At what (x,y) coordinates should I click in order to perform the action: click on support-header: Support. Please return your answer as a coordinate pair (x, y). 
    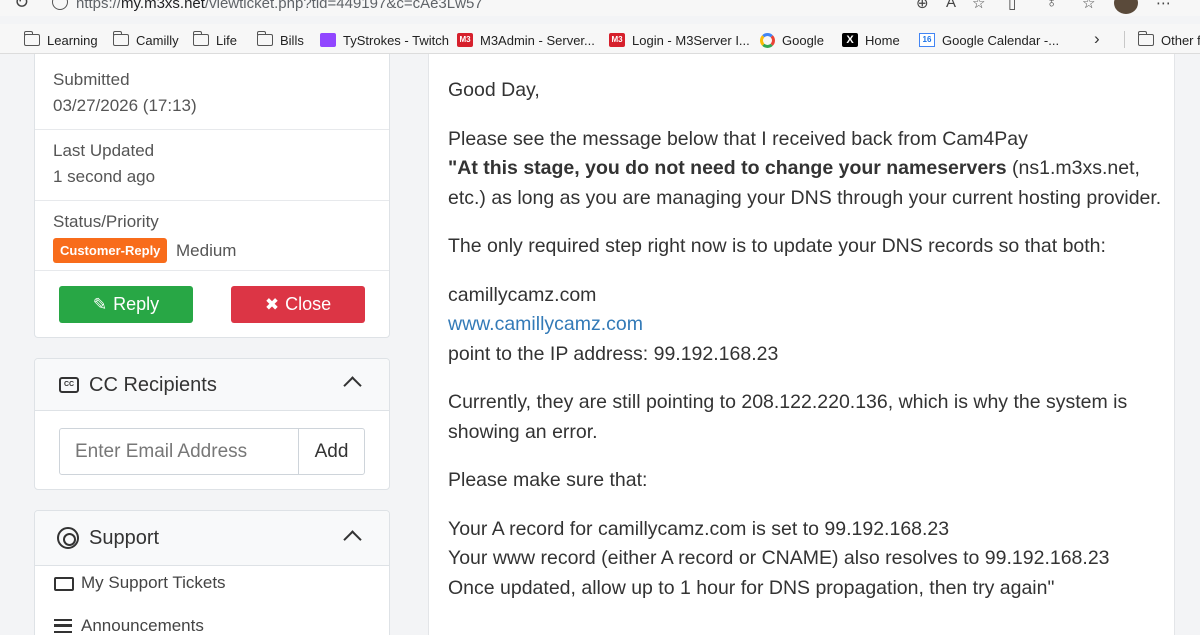
    Looking at the image, I should click on (212, 538).